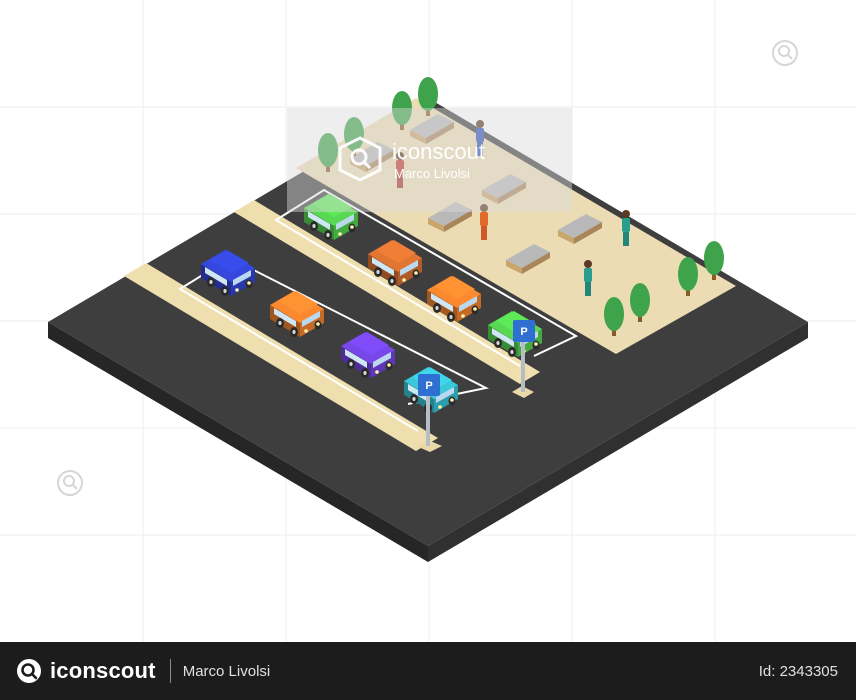 The image size is (856, 700). What do you see at coordinates (226, 671) in the screenshot?
I see `footer-author: Marco Livolsi` at bounding box center [226, 671].